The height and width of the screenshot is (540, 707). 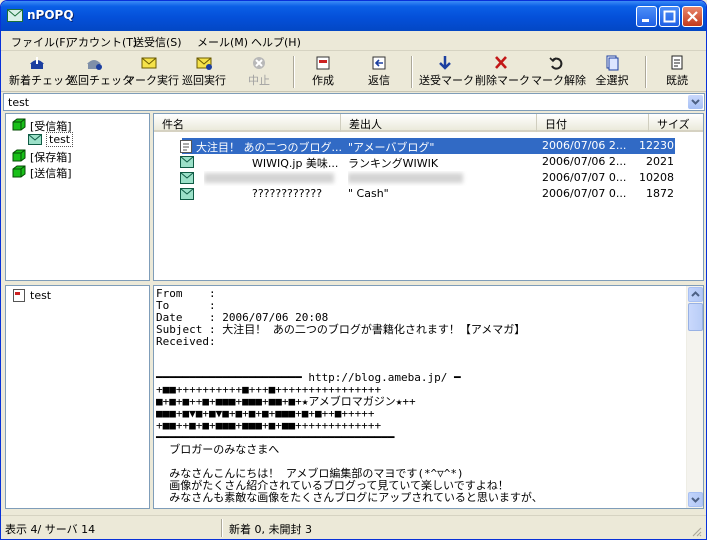 What do you see at coordinates (645, 20) in the screenshot?
I see `minimize-icon` at bounding box center [645, 20].